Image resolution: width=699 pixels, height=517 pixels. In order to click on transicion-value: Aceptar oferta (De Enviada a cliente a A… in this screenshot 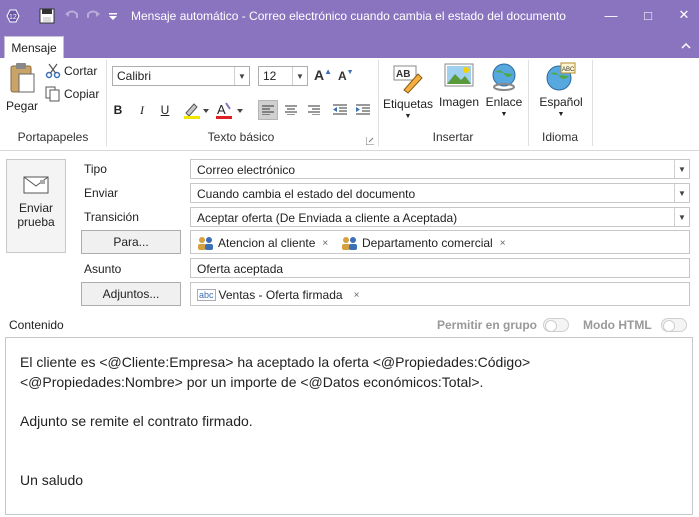, I will do `click(327, 218)`.